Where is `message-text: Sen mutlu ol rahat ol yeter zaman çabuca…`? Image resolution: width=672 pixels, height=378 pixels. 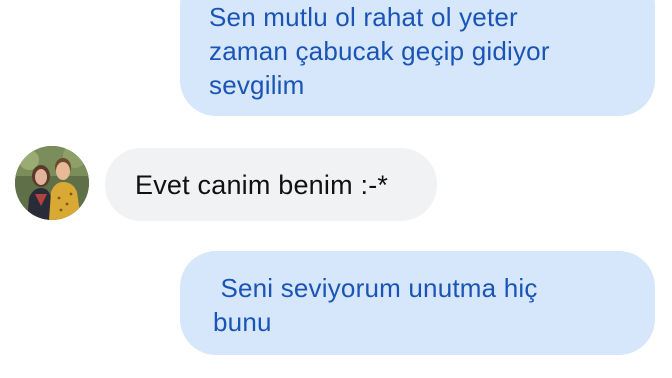
message-text: Sen mutlu ol rahat ol yeter zaman çabuca… is located at coordinates (379, 51).